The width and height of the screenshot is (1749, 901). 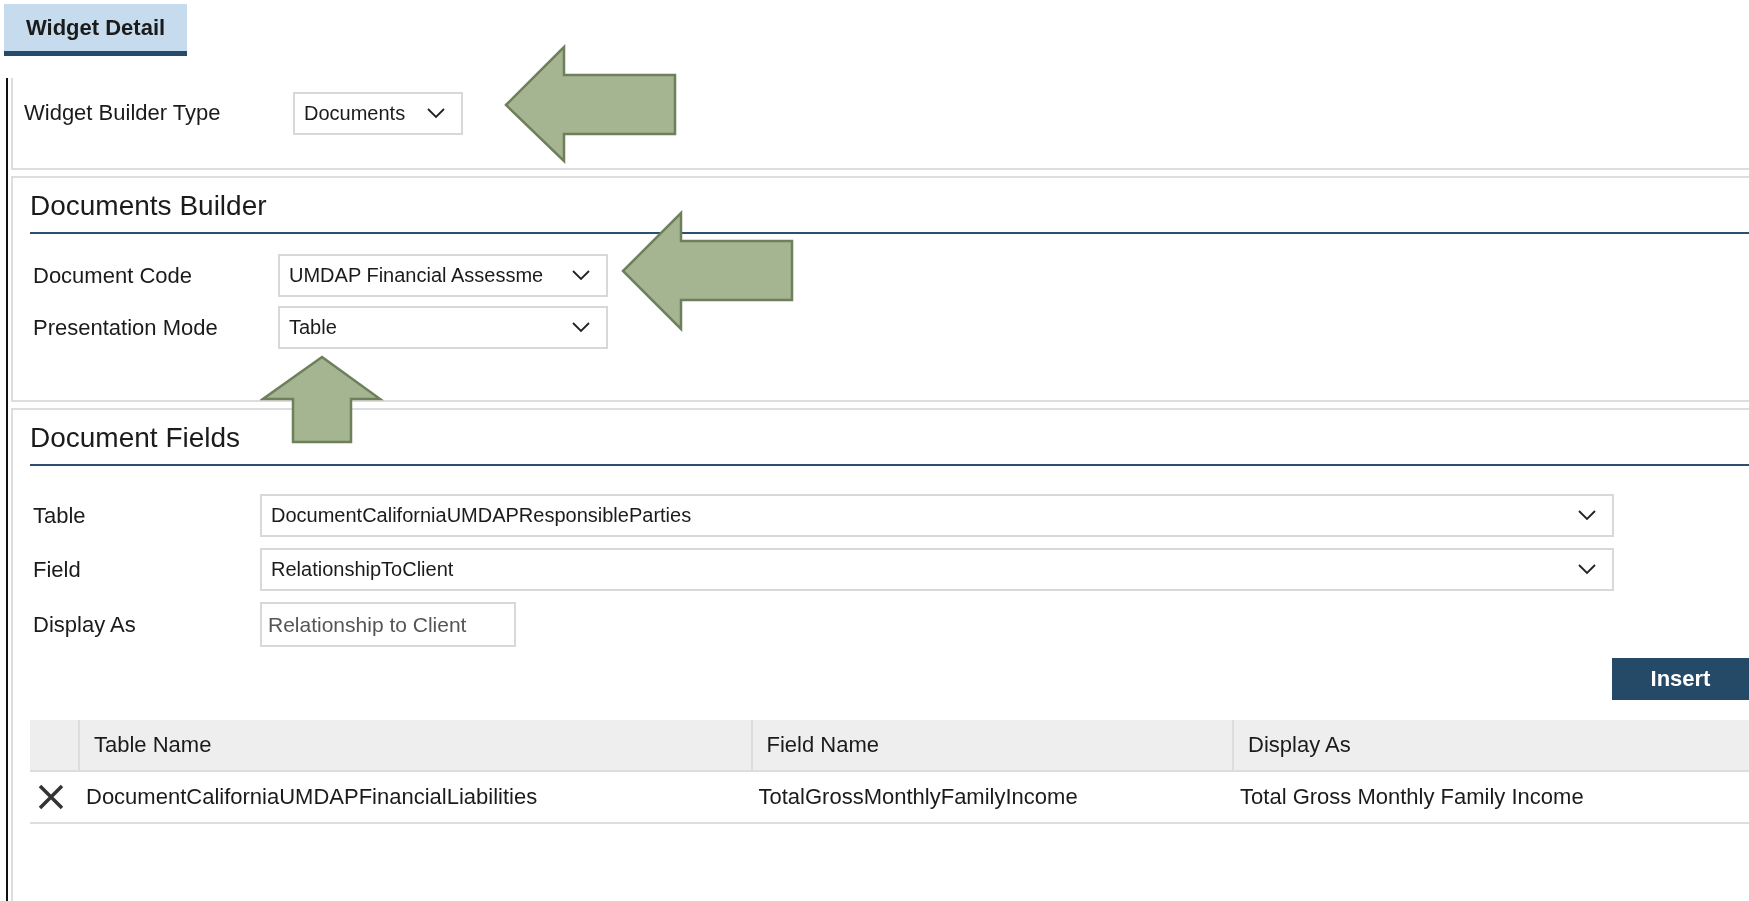 What do you see at coordinates (84, 624) in the screenshot?
I see `field-label: Display As` at bounding box center [84, 624].